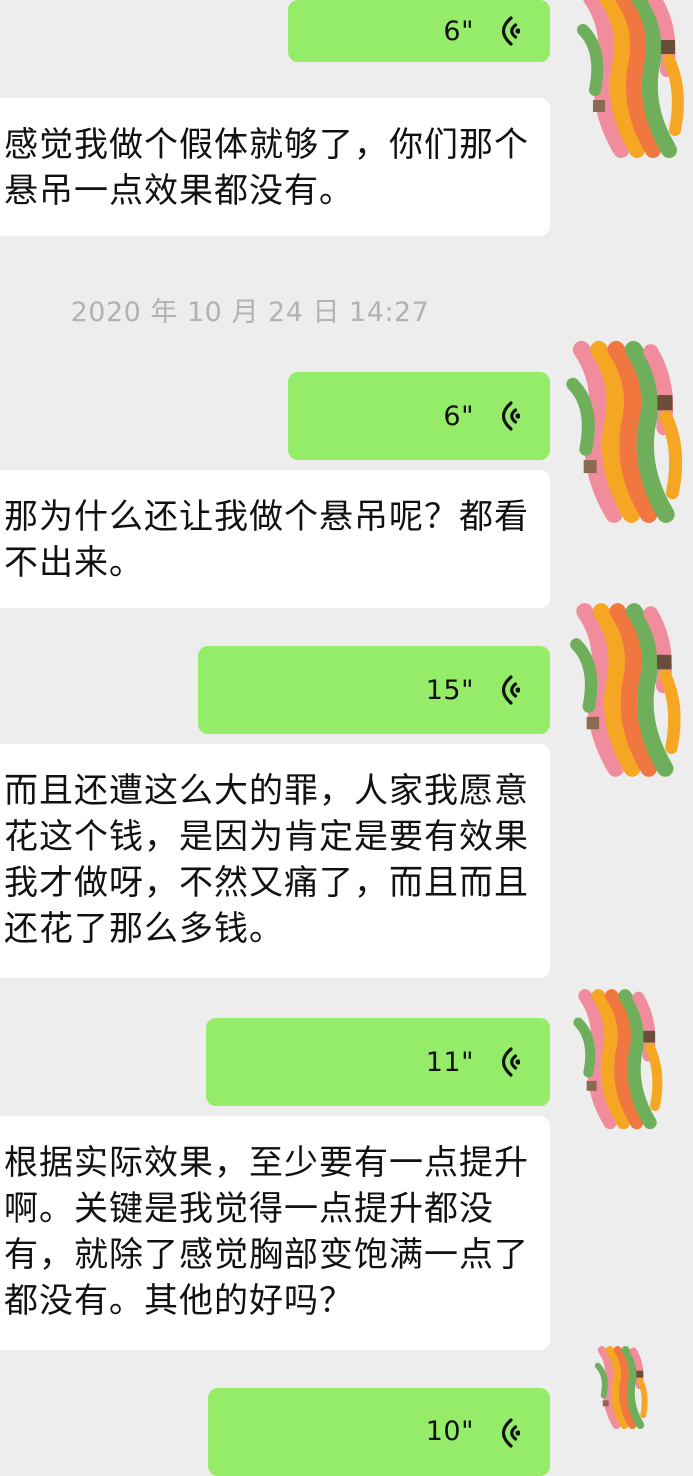  I want to click on voice-message-bubble: 11", so click(378, 1062).